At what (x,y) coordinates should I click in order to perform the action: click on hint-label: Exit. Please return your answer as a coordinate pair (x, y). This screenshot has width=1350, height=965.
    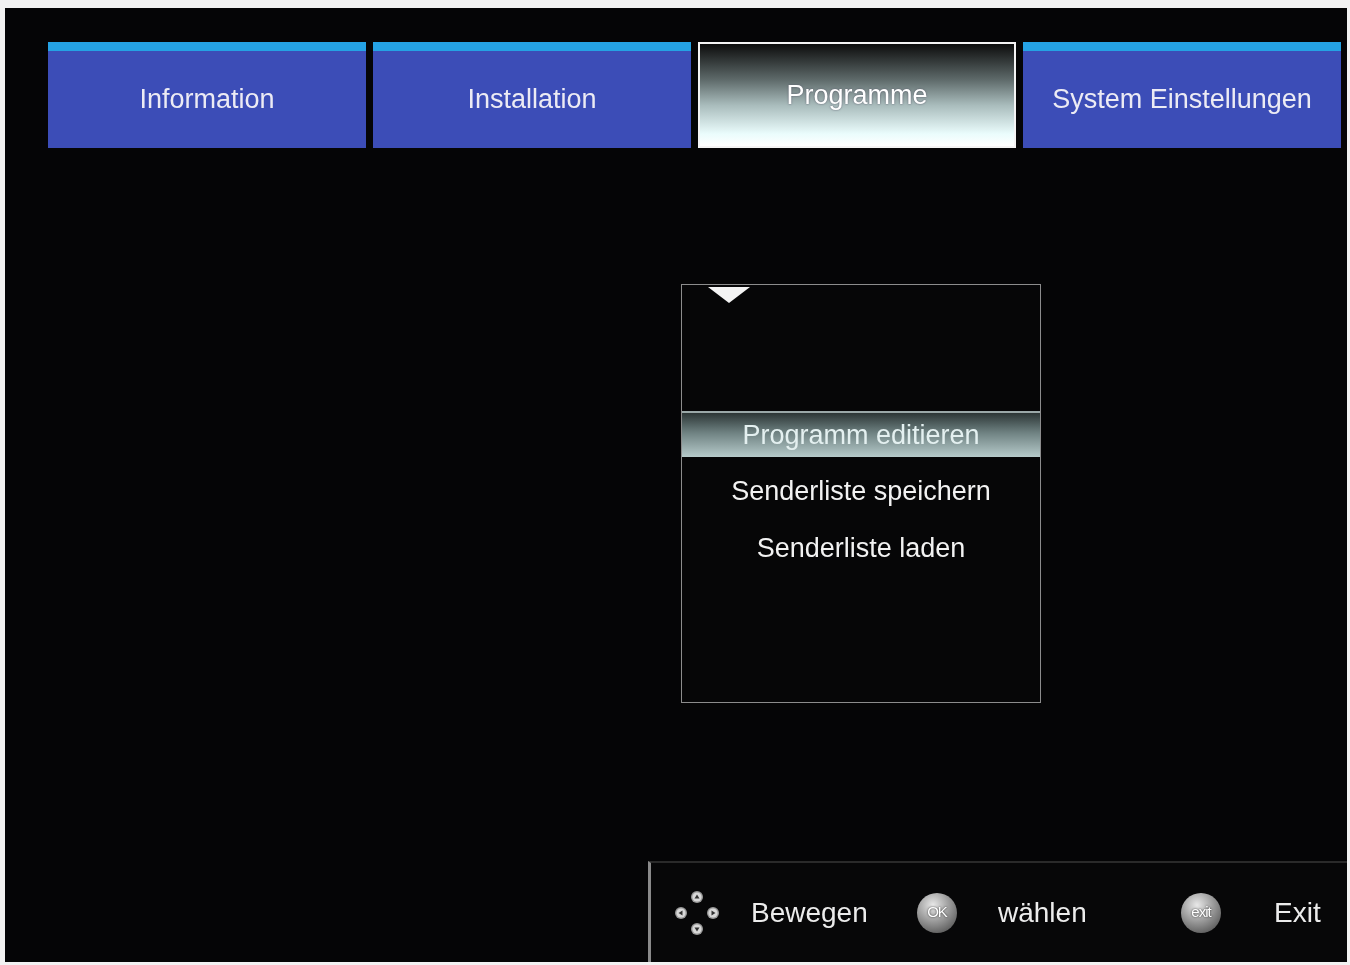
    Looking at the image, I should click on (1297, 912).